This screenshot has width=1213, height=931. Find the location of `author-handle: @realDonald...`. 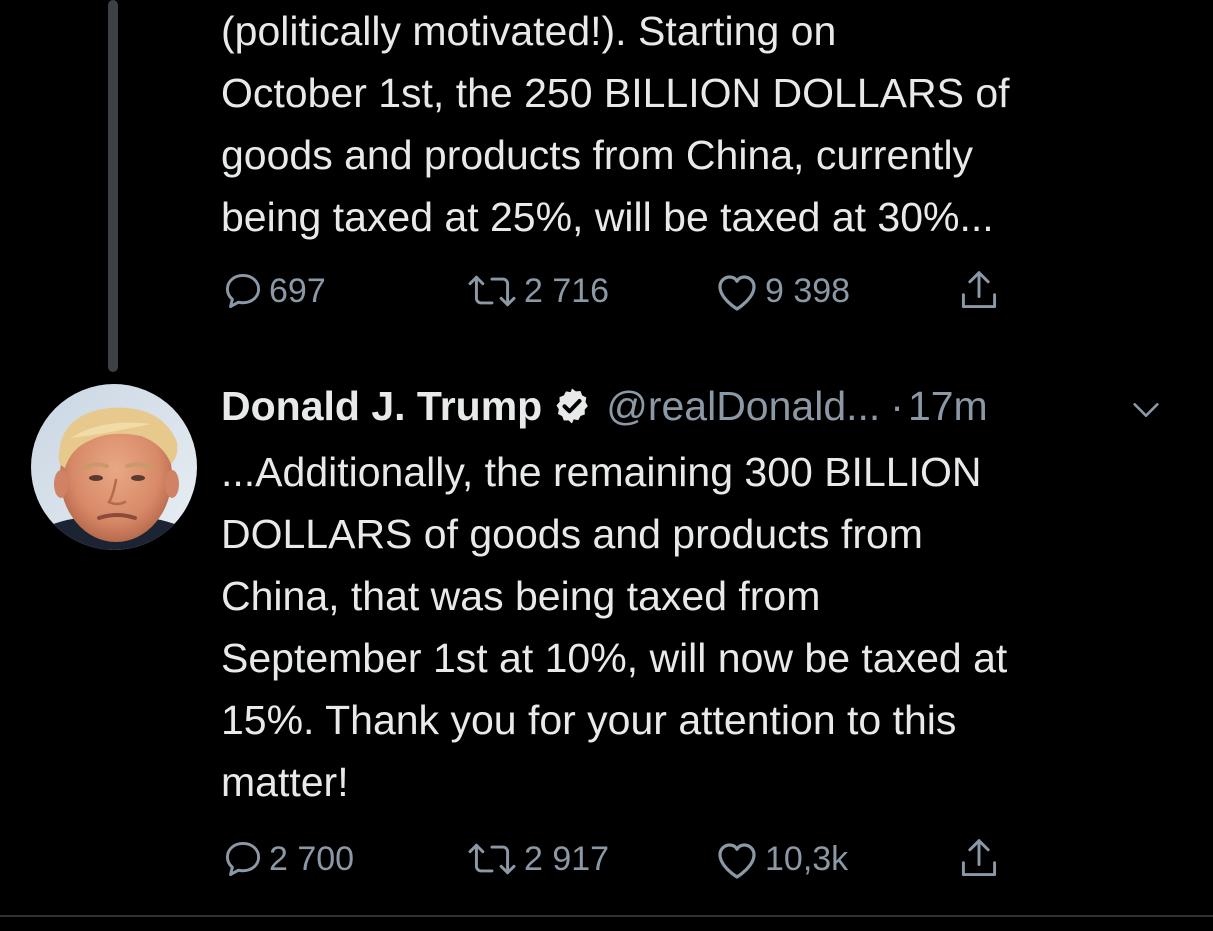

author-handle: @realDonald... is located at coordinates (743, 406).